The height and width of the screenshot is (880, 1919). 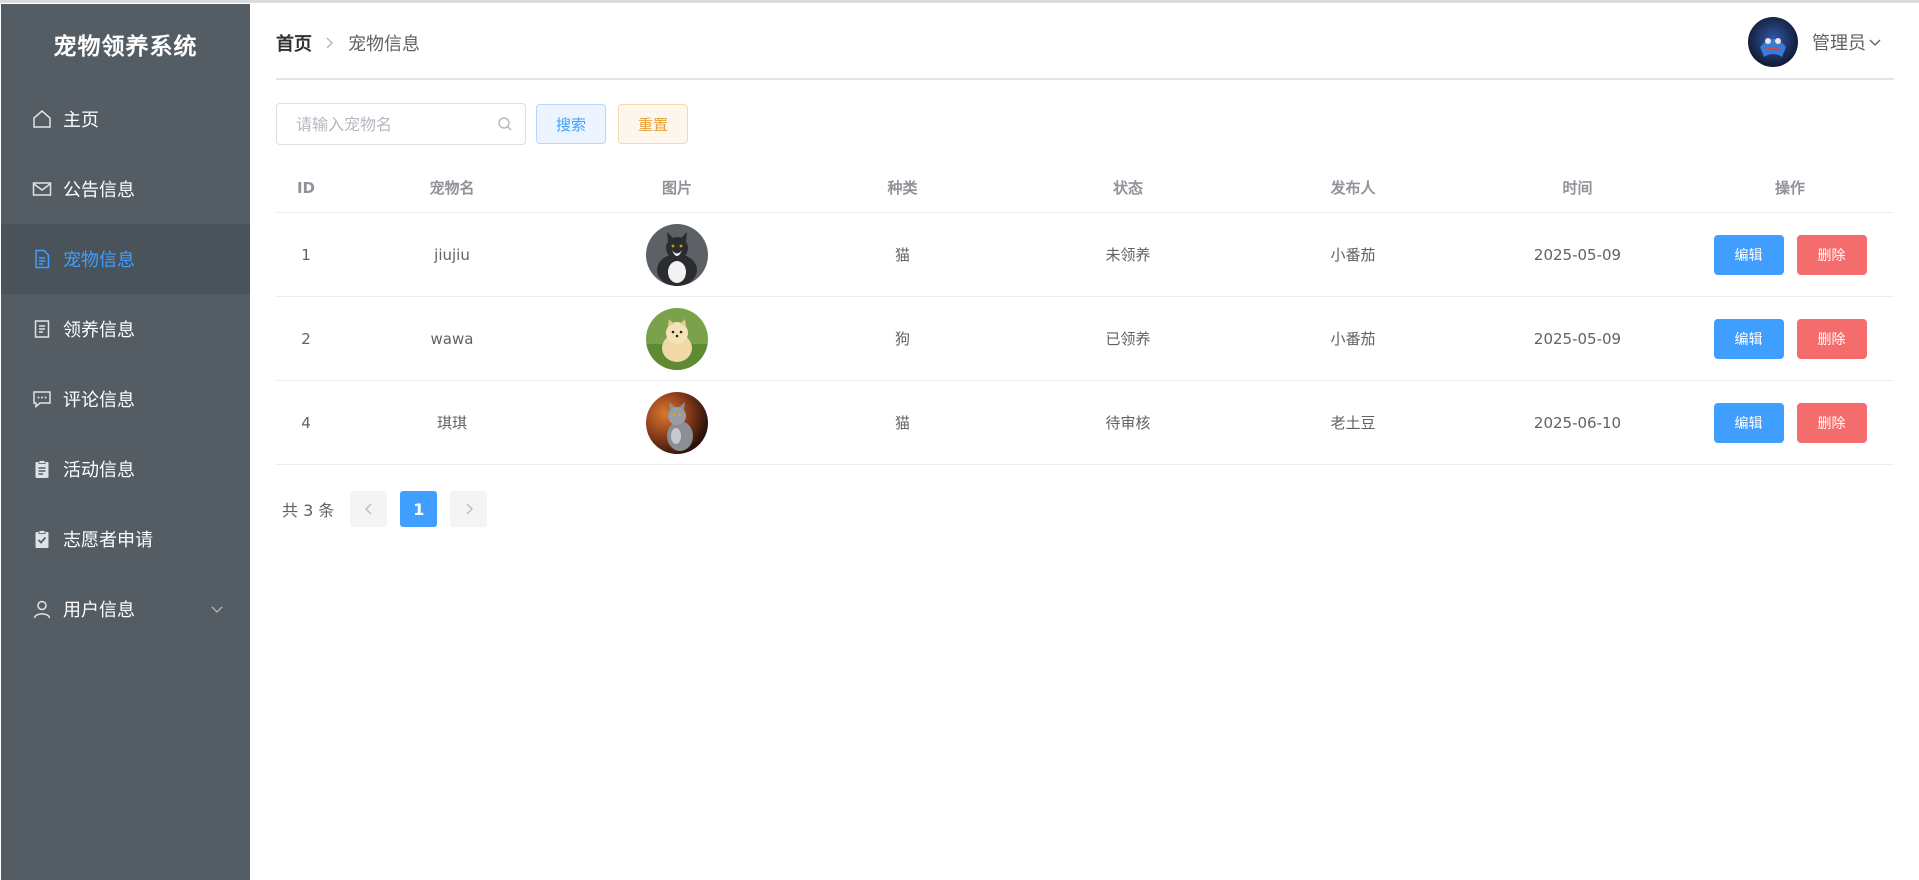 I want to click on header: 首页 宠物信息 管理员, so click(x=1085, y=42).